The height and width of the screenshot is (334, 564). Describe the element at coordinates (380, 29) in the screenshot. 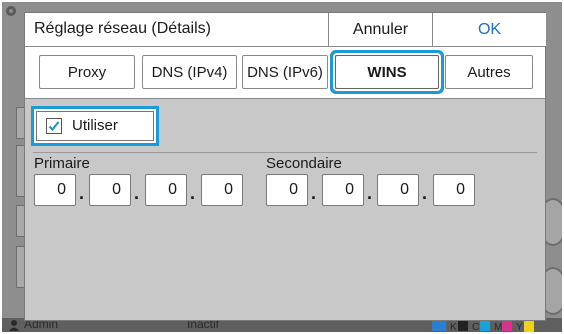

I see `cancel-button: Annuler` at that location.